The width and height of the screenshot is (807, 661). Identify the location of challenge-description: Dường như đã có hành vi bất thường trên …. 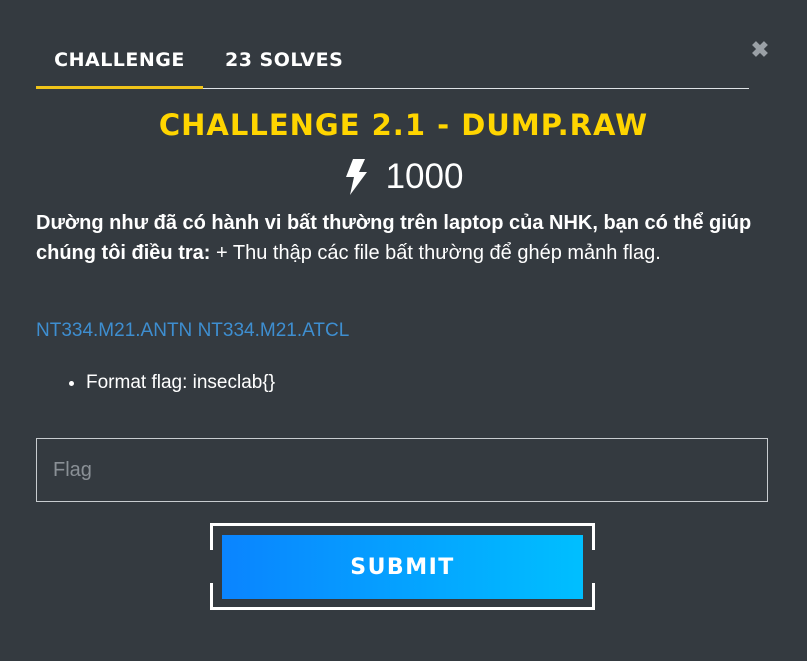
(396, 238).